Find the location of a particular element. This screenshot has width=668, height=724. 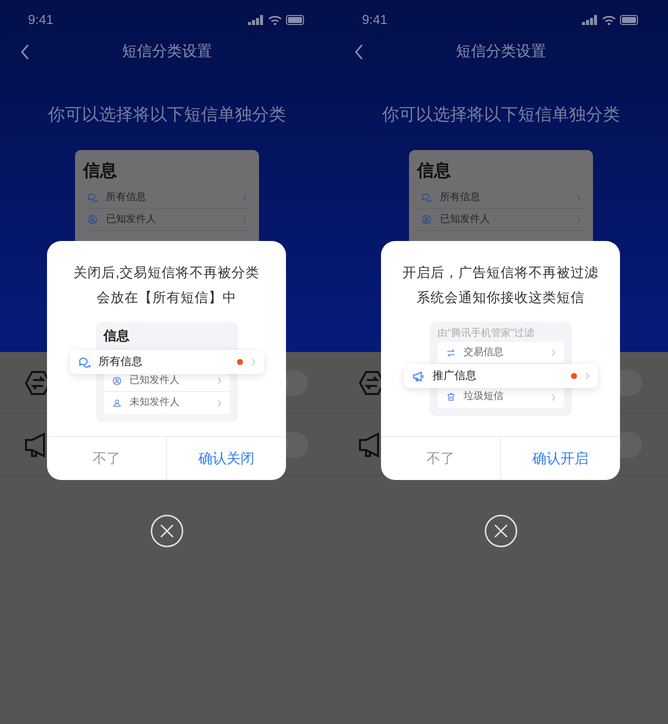

confirm-button: 确认关闭 is located at coordinates (226, 458).